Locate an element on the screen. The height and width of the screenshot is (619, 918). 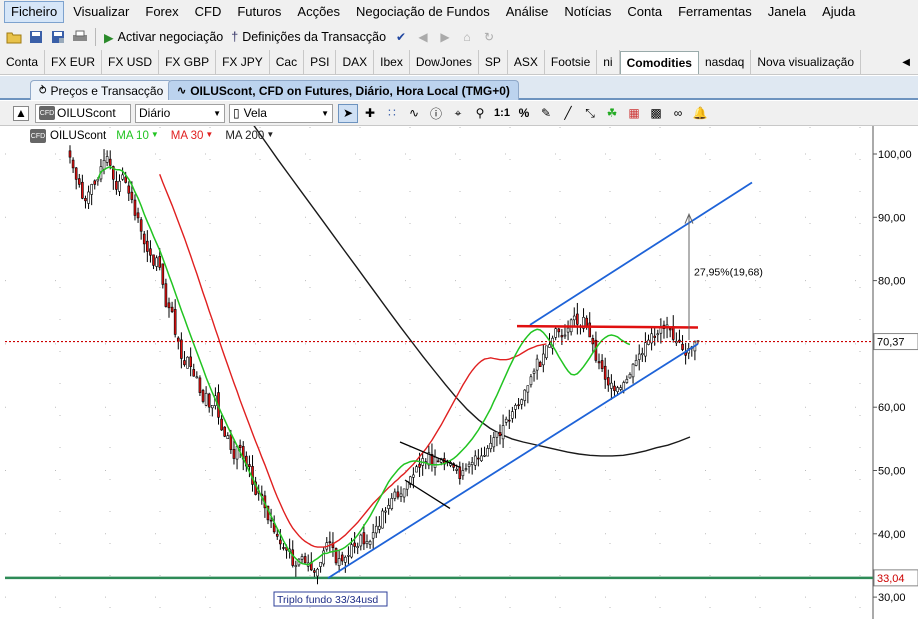
menu-item-5: Acções is located at coordinates (318, 12).